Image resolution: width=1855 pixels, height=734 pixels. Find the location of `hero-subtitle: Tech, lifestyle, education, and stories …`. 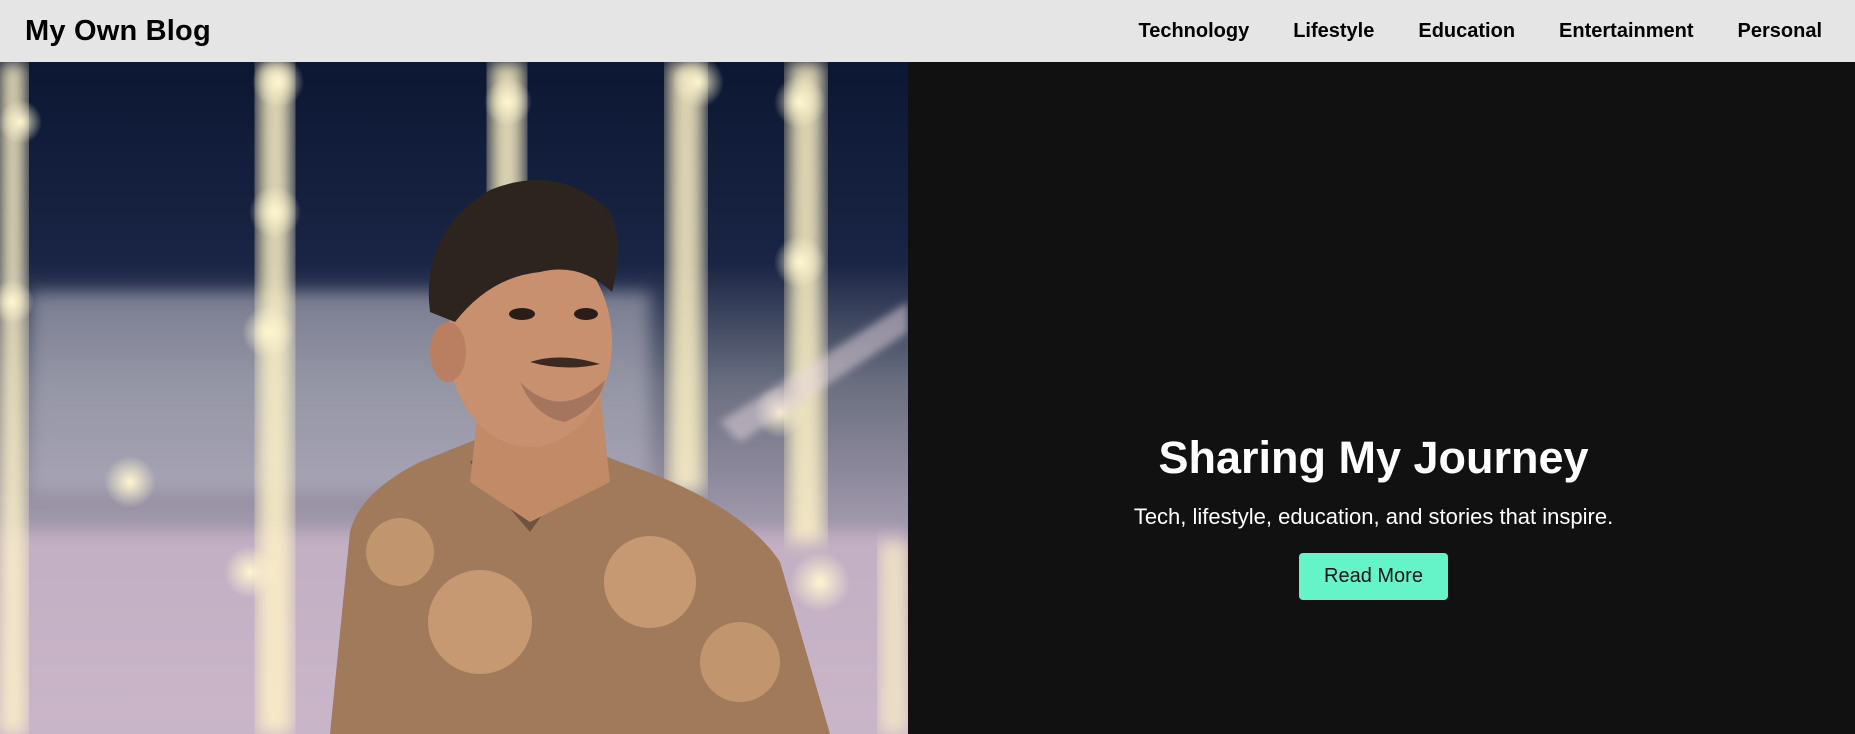

hero-subtitle: Tech, lifestyle, education, and stories … is located at coordinates (1373, 516).